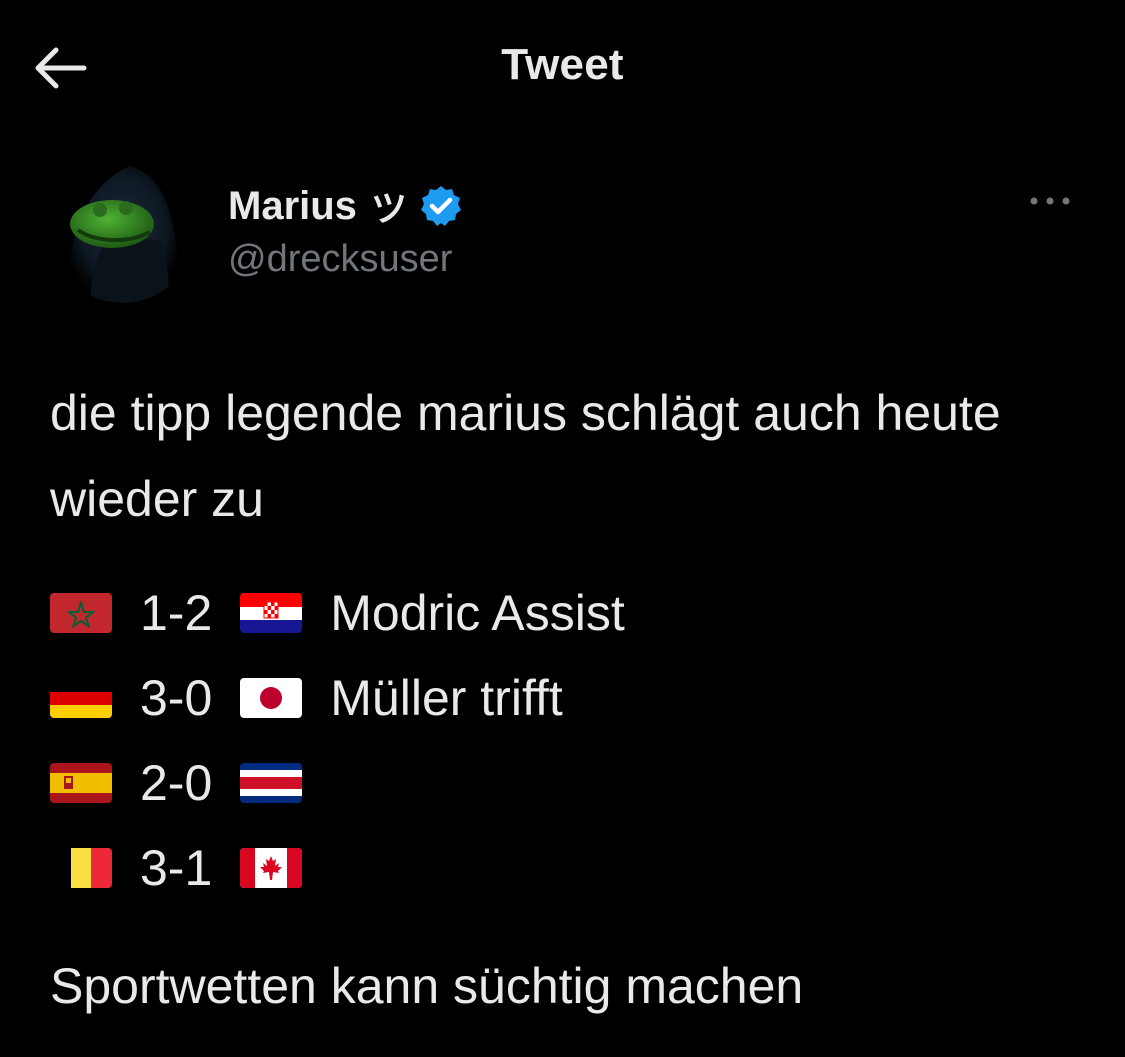 This screenshot has width=1125, height=1057. I want to click on list-item: 3-1, so click(575, 867).